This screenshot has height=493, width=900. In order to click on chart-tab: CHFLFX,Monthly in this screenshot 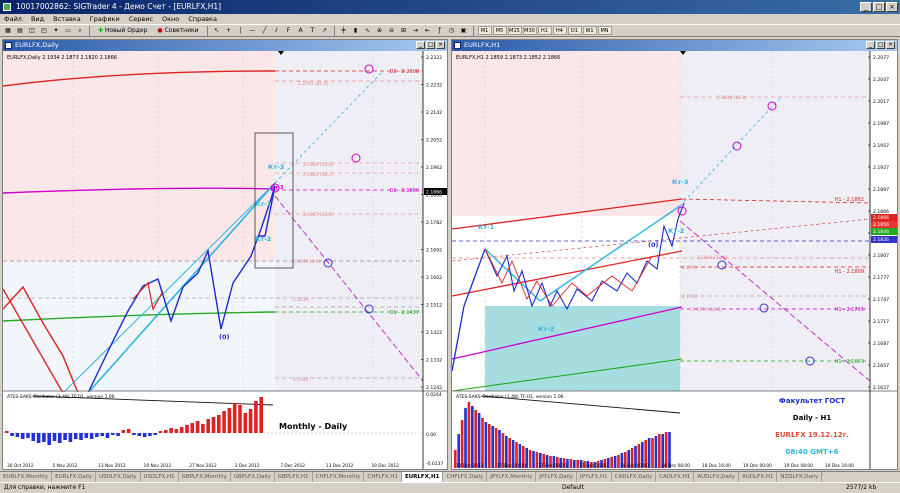, I will do `click(339, 477)`.